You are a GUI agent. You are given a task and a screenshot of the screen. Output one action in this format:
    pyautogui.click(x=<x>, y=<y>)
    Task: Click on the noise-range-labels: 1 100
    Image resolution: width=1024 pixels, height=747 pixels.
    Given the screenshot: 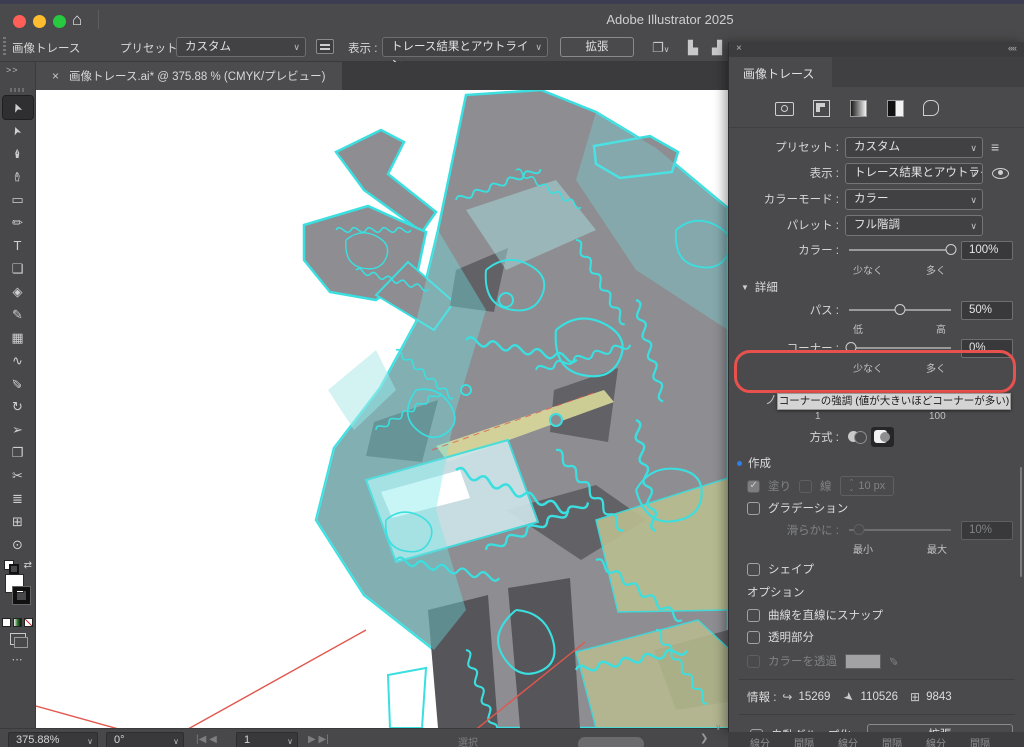 What is the action you would take?
    pyautogui.click(x=880, y=416)
    